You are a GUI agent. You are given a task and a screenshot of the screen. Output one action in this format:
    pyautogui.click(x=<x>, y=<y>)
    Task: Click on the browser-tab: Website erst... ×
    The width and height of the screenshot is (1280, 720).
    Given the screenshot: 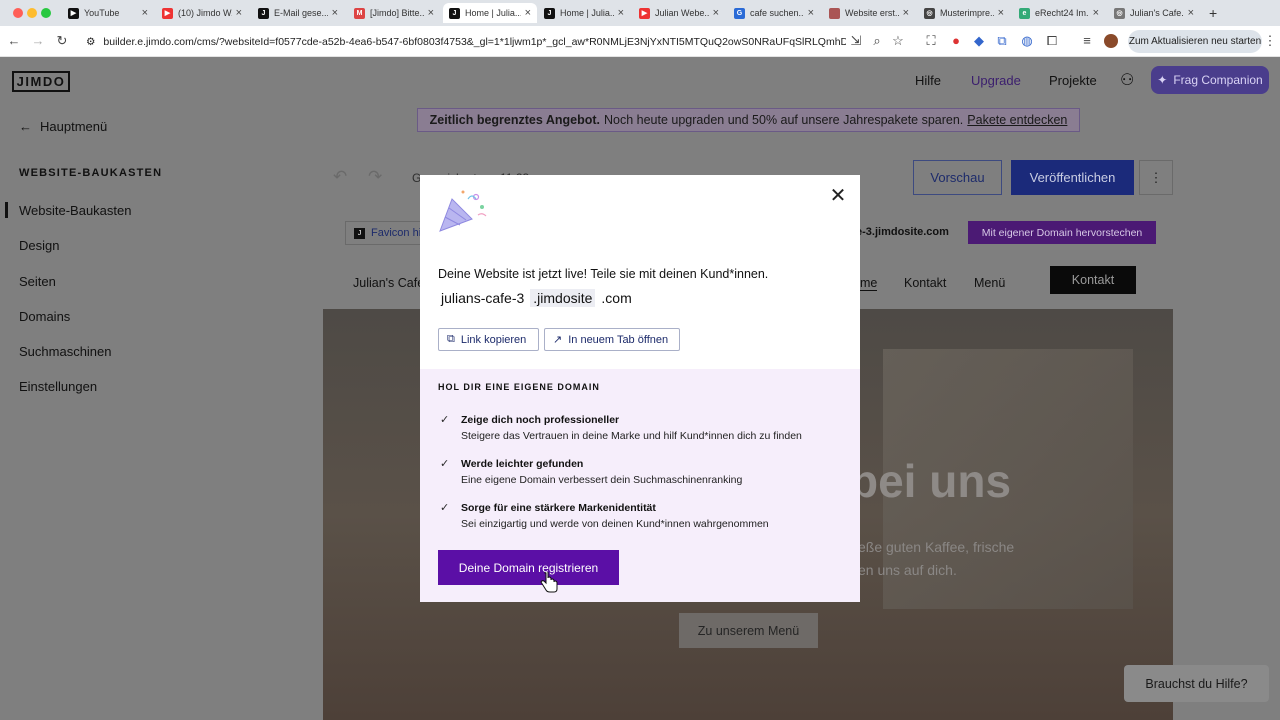 What is the action you would take?
    pyautogui.click(x=869, y=13)
    